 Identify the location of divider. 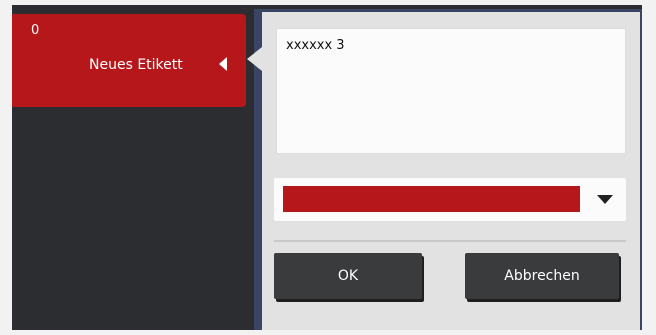
(450, 241).